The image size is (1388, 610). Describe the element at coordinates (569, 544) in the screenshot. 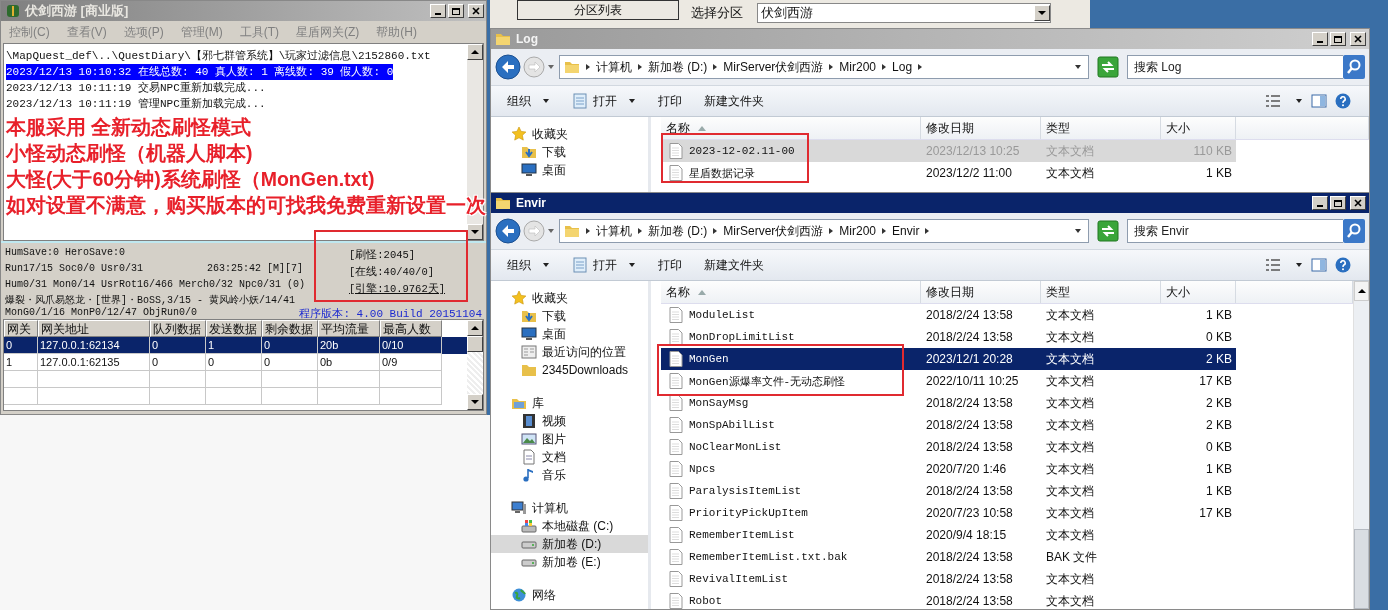

I see `nav-item: 新加卷 (D:)` at that location.